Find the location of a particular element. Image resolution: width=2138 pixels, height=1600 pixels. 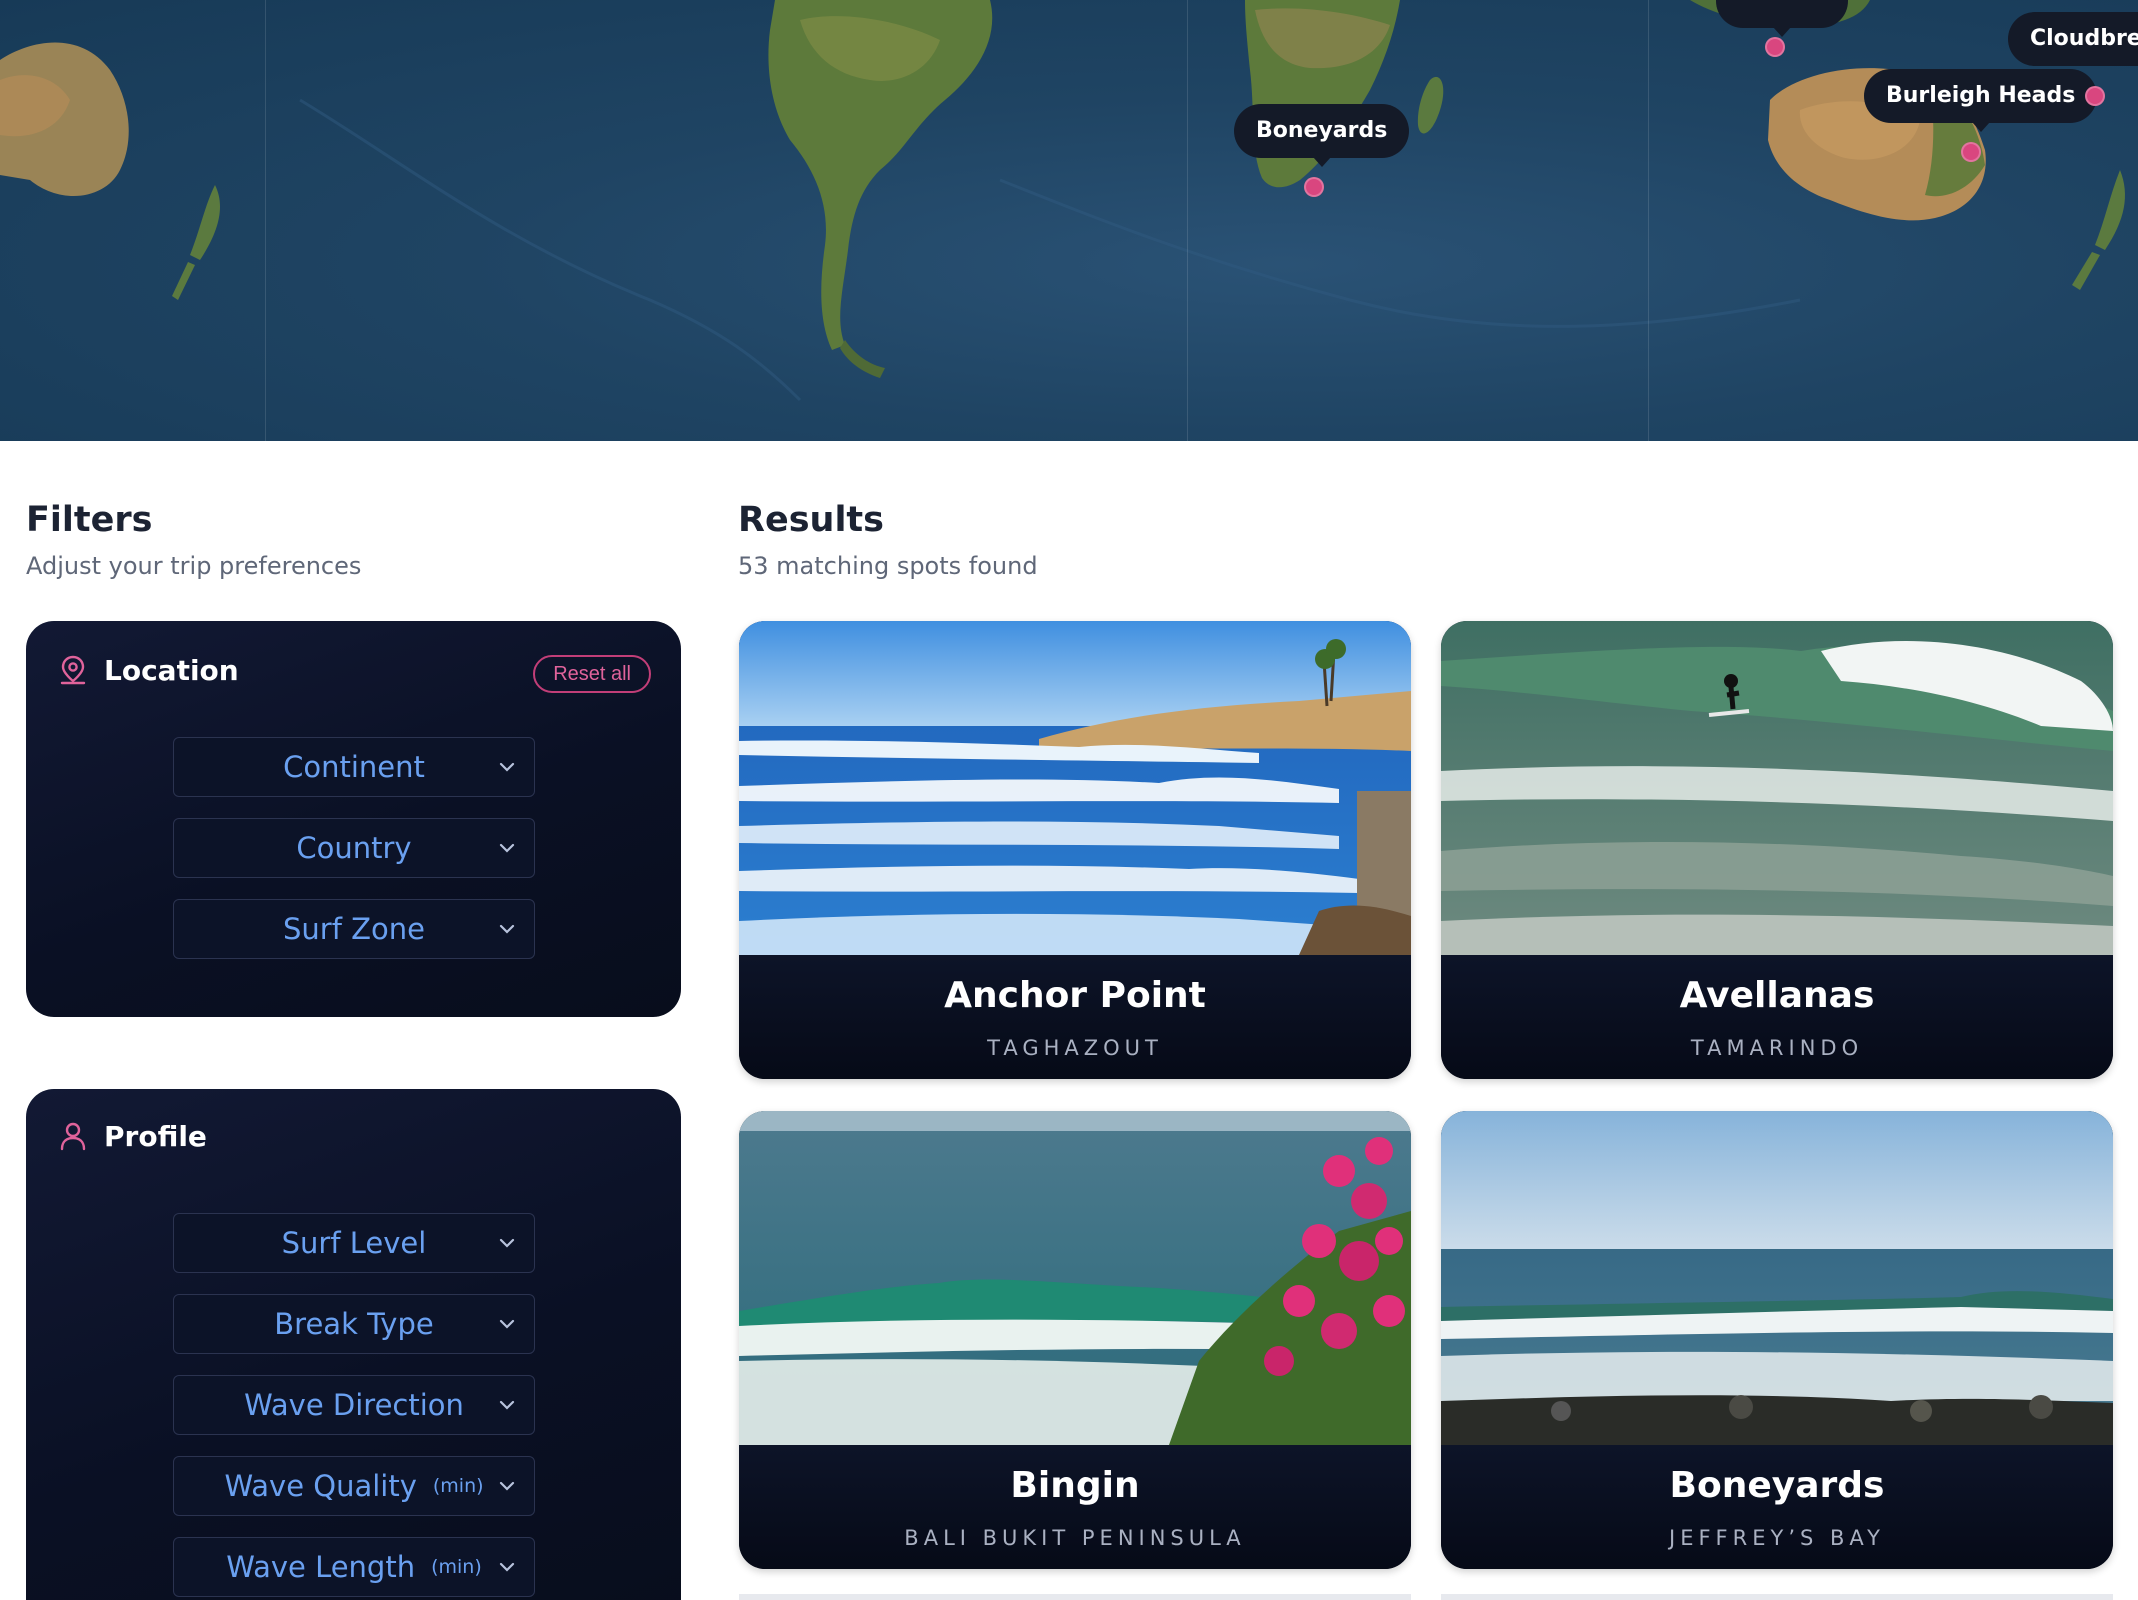

spot-name: Avellanas is located at coordinates (1777, 995).